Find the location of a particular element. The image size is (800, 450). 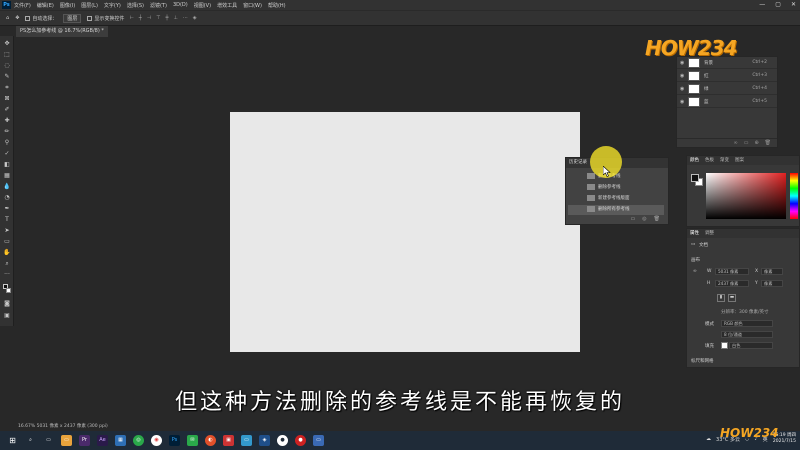

height-input: 2437 像素 is located at coordinates (732, 283).